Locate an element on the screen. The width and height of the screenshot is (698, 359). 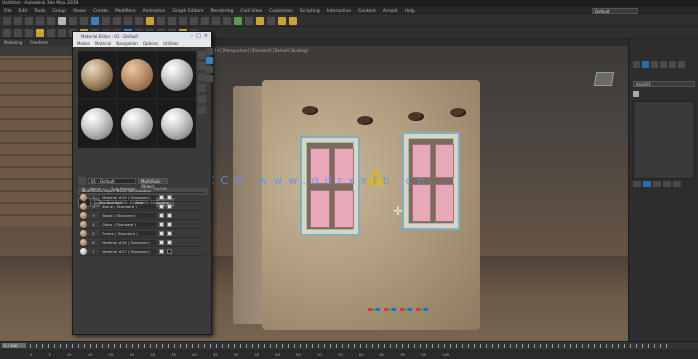
unlink-icon is located at coordinates (40, 20).